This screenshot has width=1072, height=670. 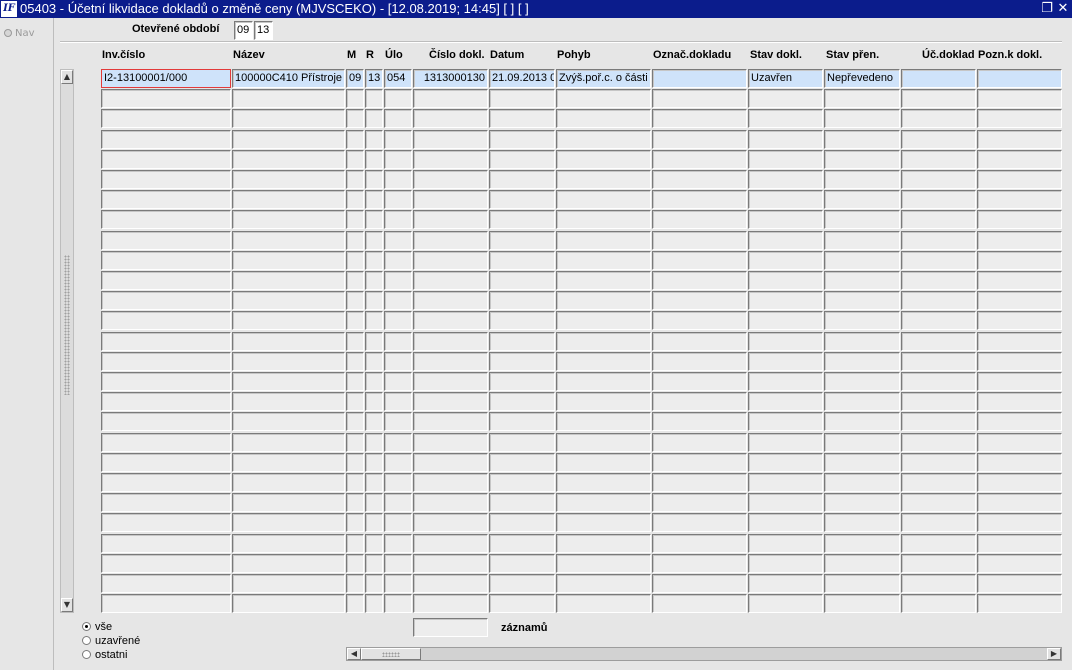 What do you see at coordinates (603, 78) in the screenshot?
I see `cell-pohyb: Zvýš.poř.c. o části` at bounding box center [603, 78].